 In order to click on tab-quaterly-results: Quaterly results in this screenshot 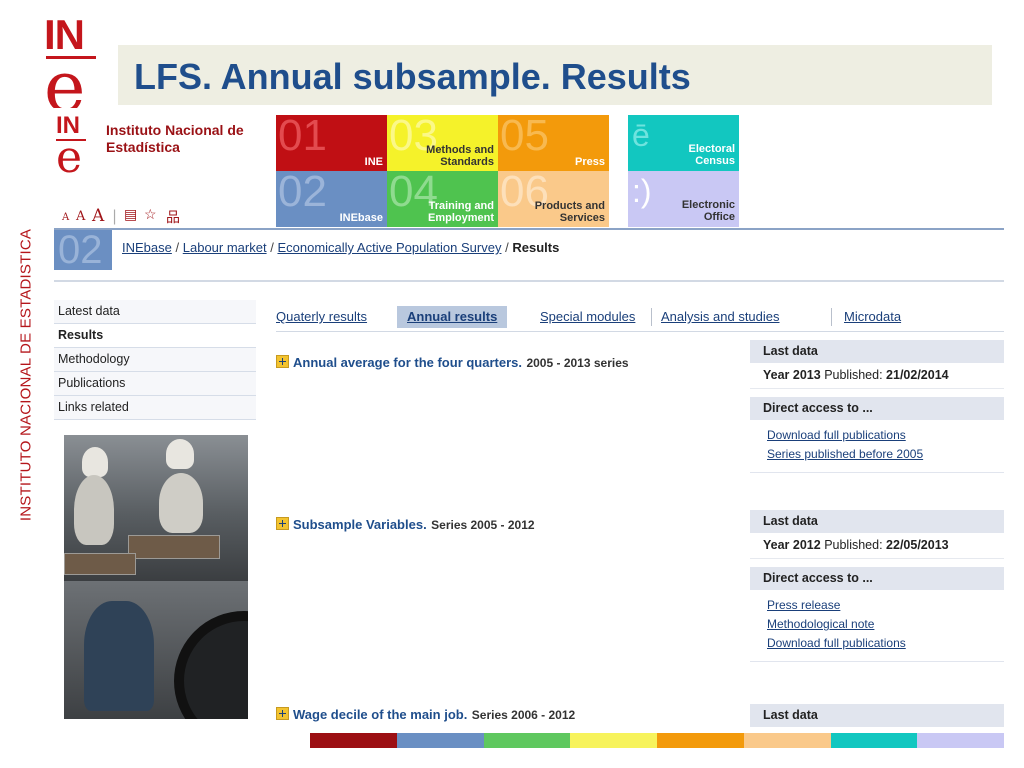, I will do `click(321, 316)`.